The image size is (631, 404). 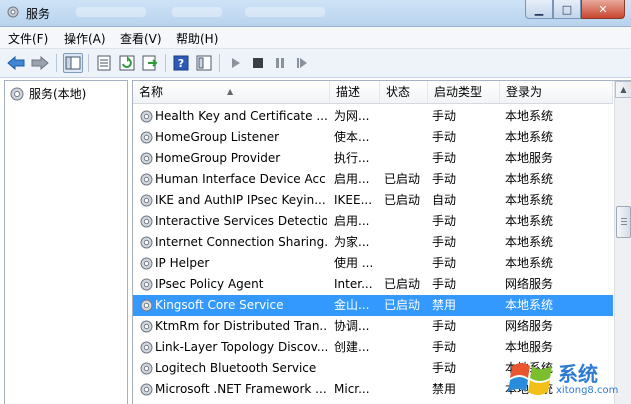 I want to click on refresh-icon, so click(x=127, y=63).